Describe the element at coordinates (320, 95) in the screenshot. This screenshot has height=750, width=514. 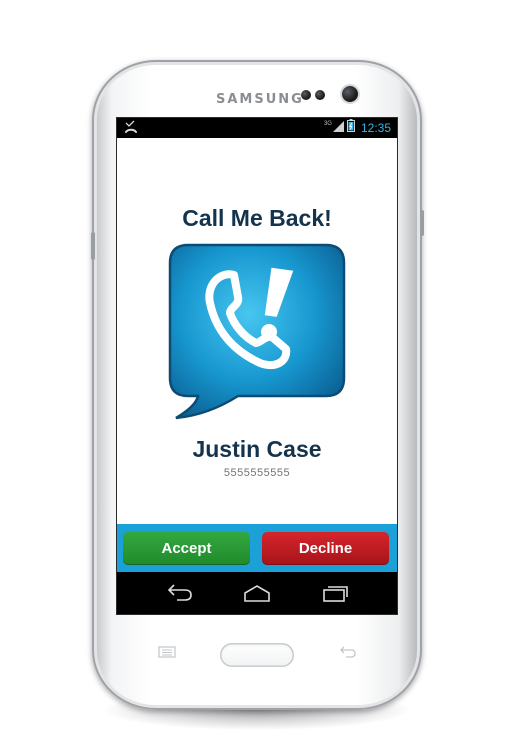
I see `light-sensor` at that location.